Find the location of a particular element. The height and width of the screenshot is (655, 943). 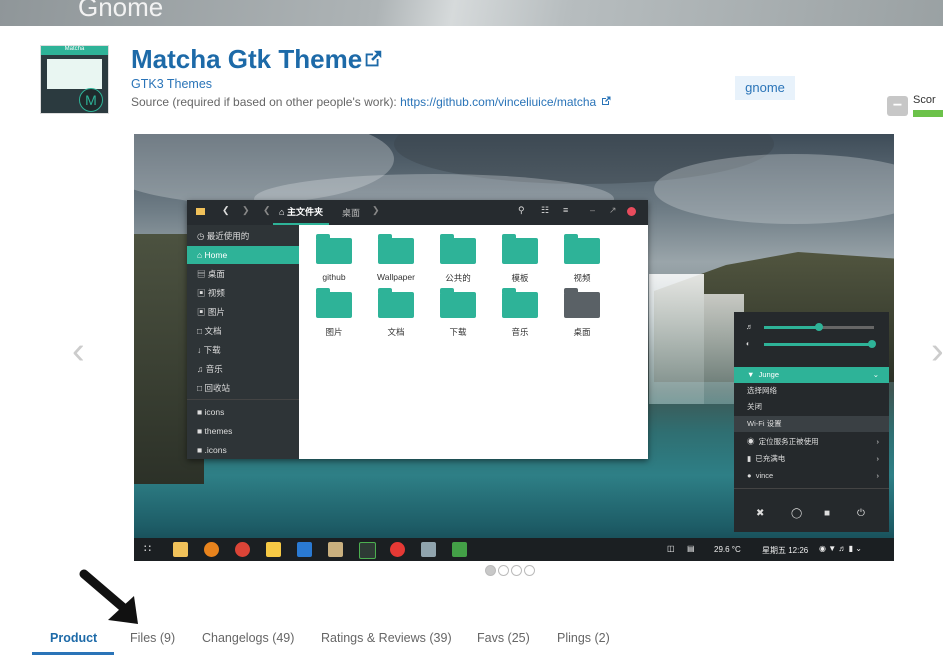

score-minus-button: − is located at coordinates (897, 106).